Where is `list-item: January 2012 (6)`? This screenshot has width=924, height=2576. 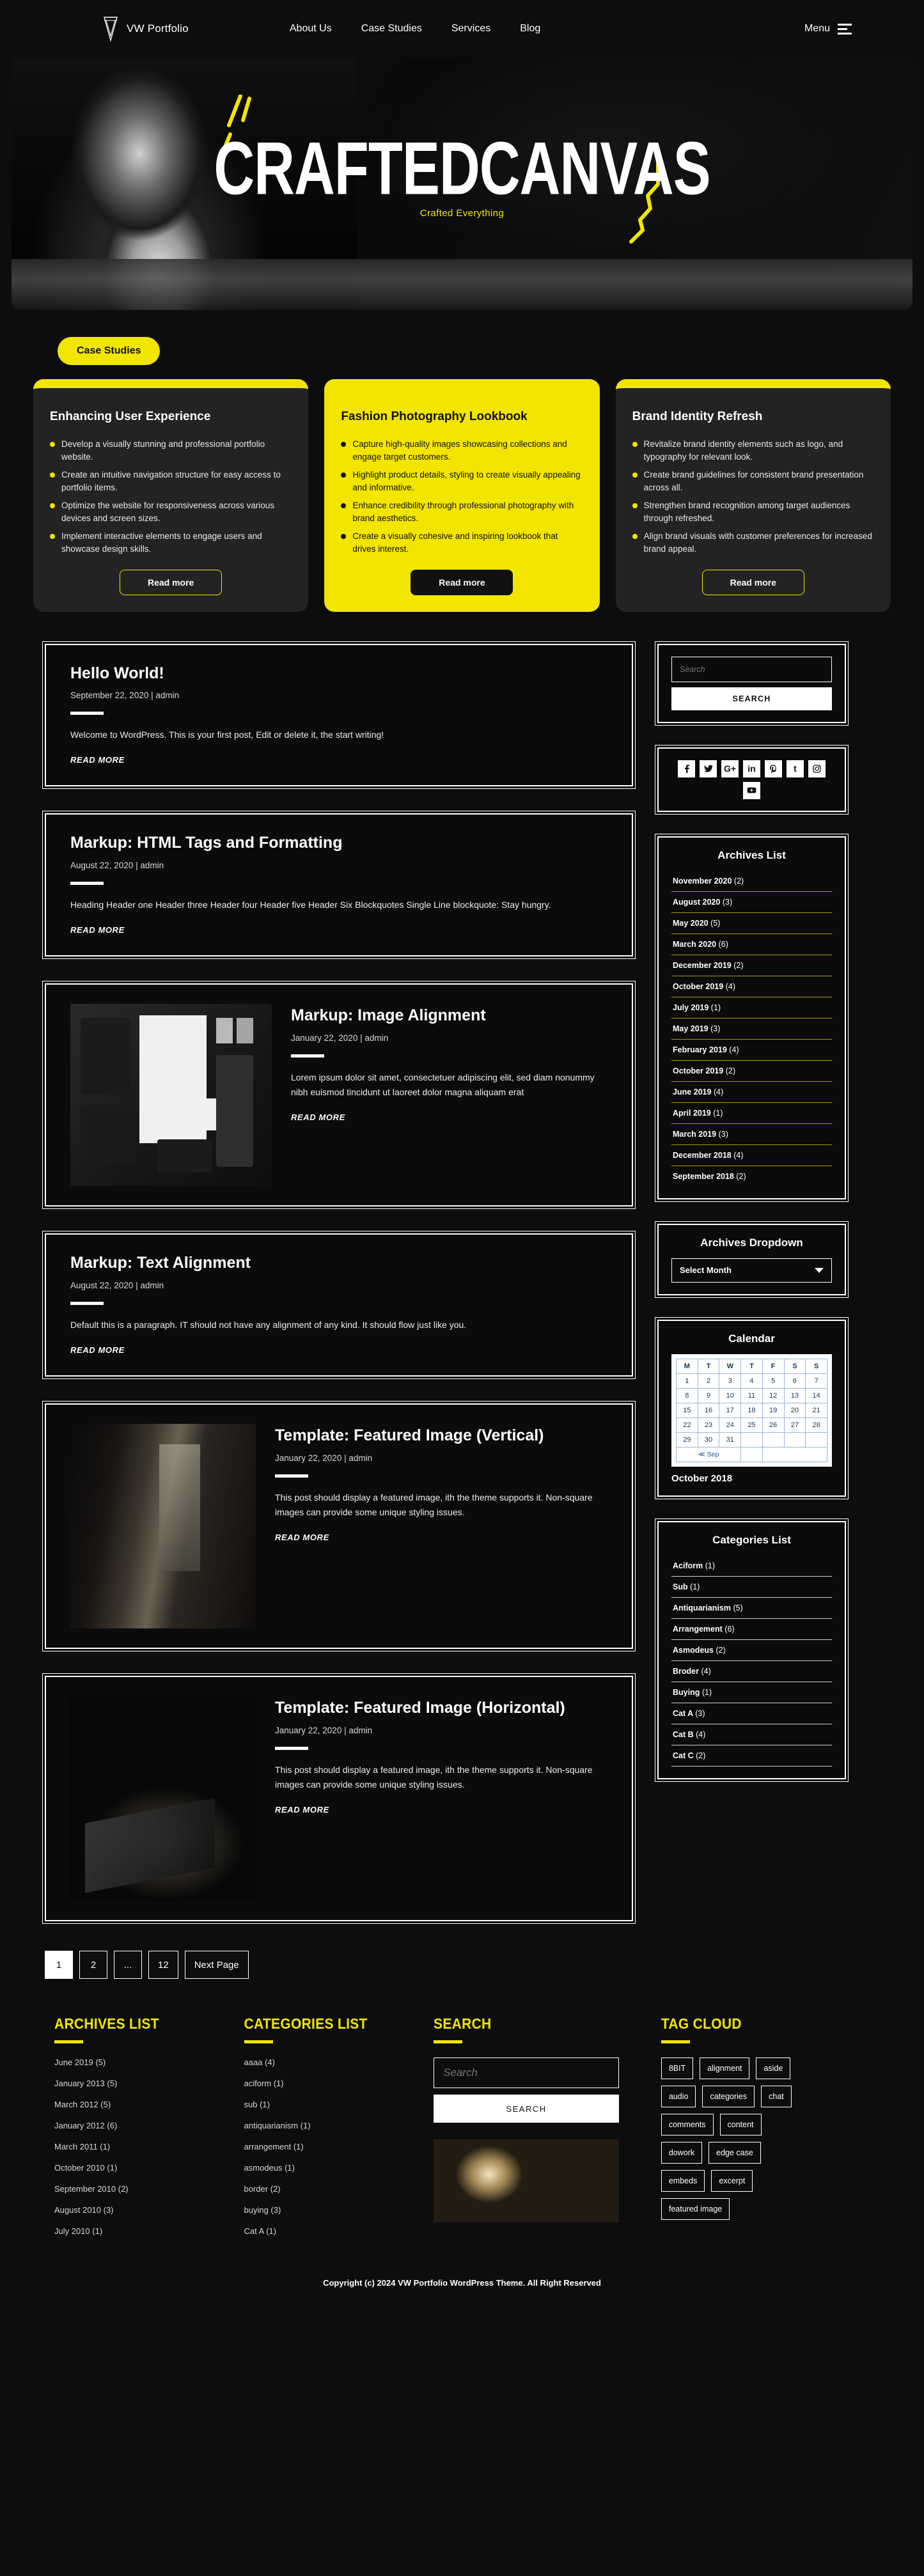 list-item: January 2012 (6) is located at coordinates (149, 2125).